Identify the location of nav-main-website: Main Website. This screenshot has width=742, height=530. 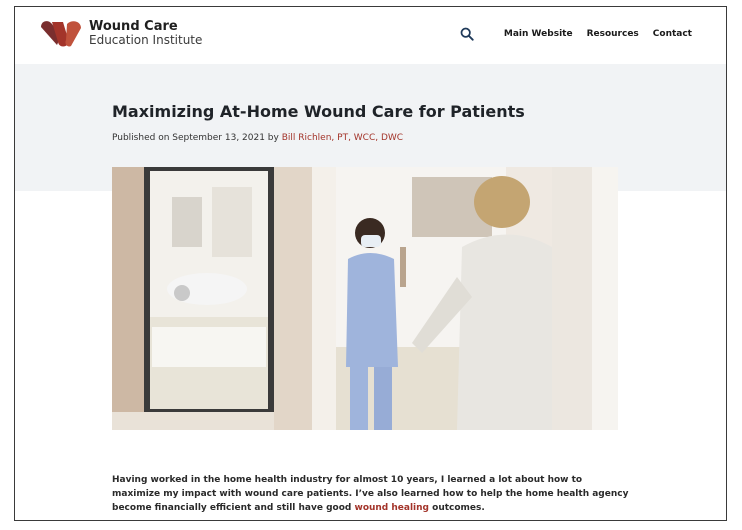
(538, 34).